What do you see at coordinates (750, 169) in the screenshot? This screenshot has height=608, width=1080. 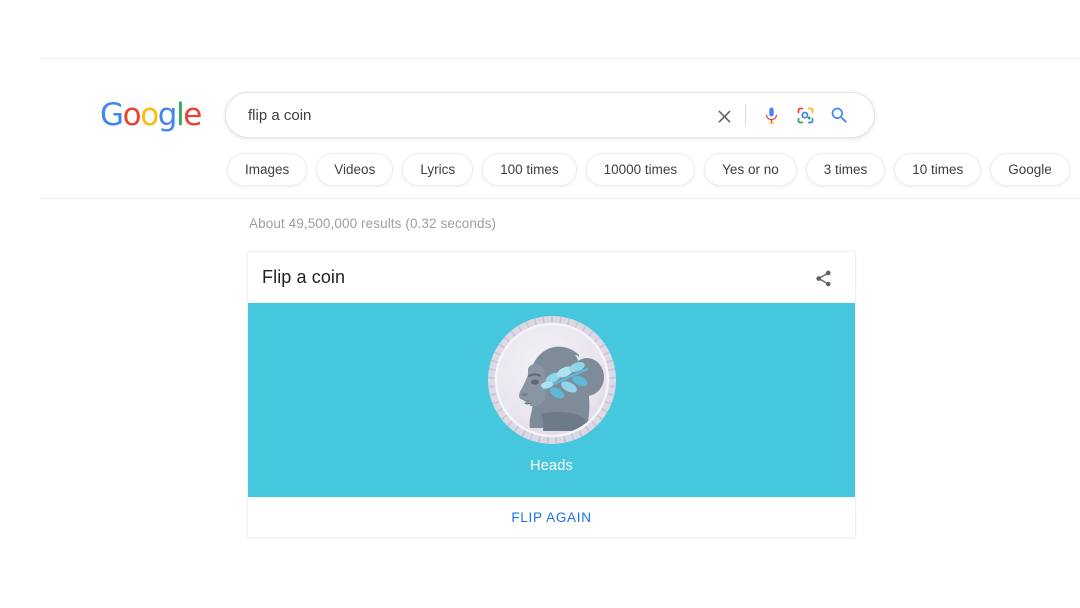 I see `chip-yes-or-no: Yes or no` at bounding box center [750, 169].